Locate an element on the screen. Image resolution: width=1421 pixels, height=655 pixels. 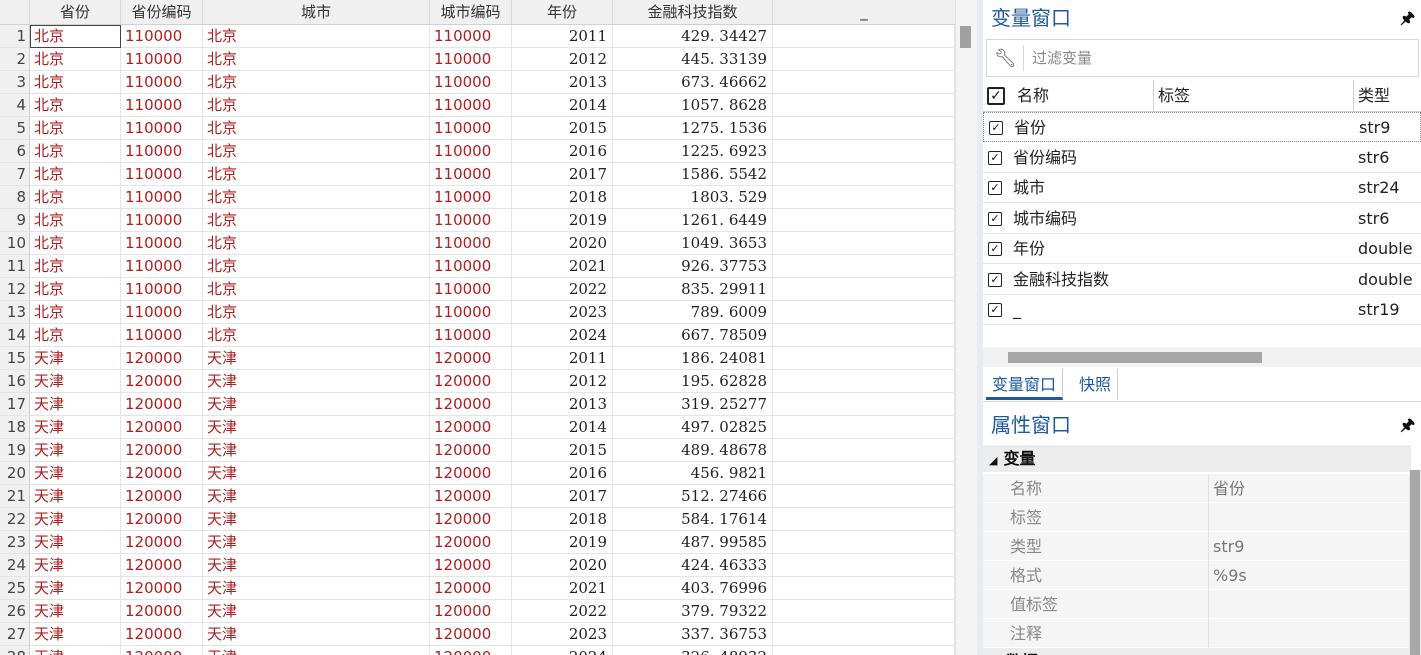
column-name-header: 名称 is located at coordinates (1083, 96).